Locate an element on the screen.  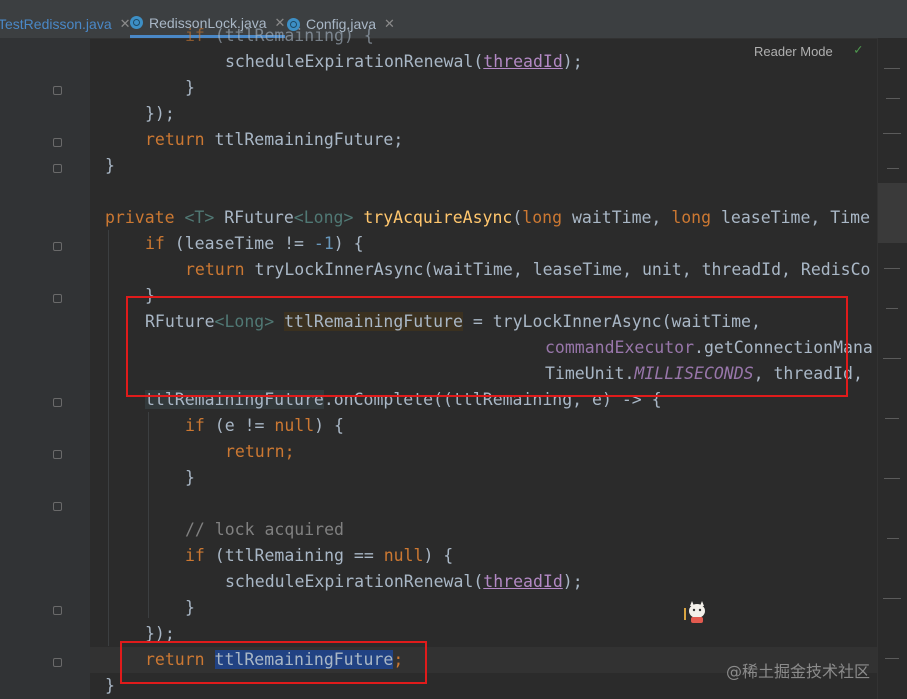
code-token: (ttlRemaining == is located at coordinates (294, 555).